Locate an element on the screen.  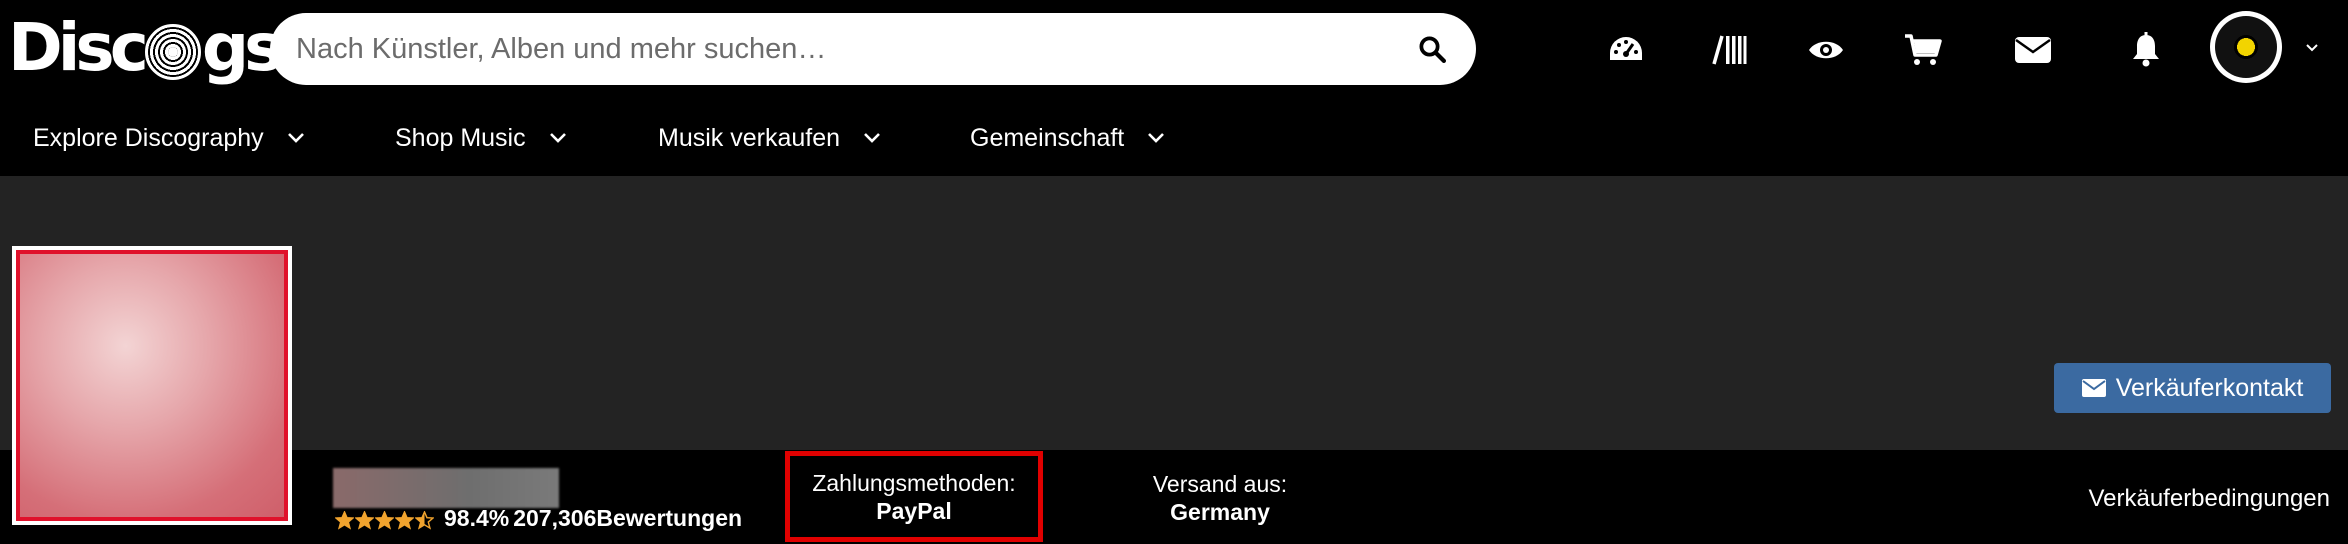
search-input is located at coordinates (855, 49).